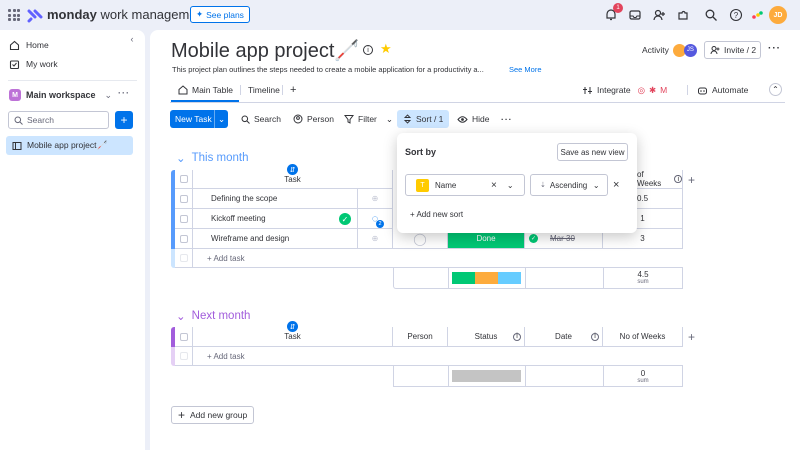 The height and width of the screenshot is (450, 800). Describe the element at coordinates (60, 95) in the screenshot. I see `workspace-selector: M Main workspace ⌄` at that location.